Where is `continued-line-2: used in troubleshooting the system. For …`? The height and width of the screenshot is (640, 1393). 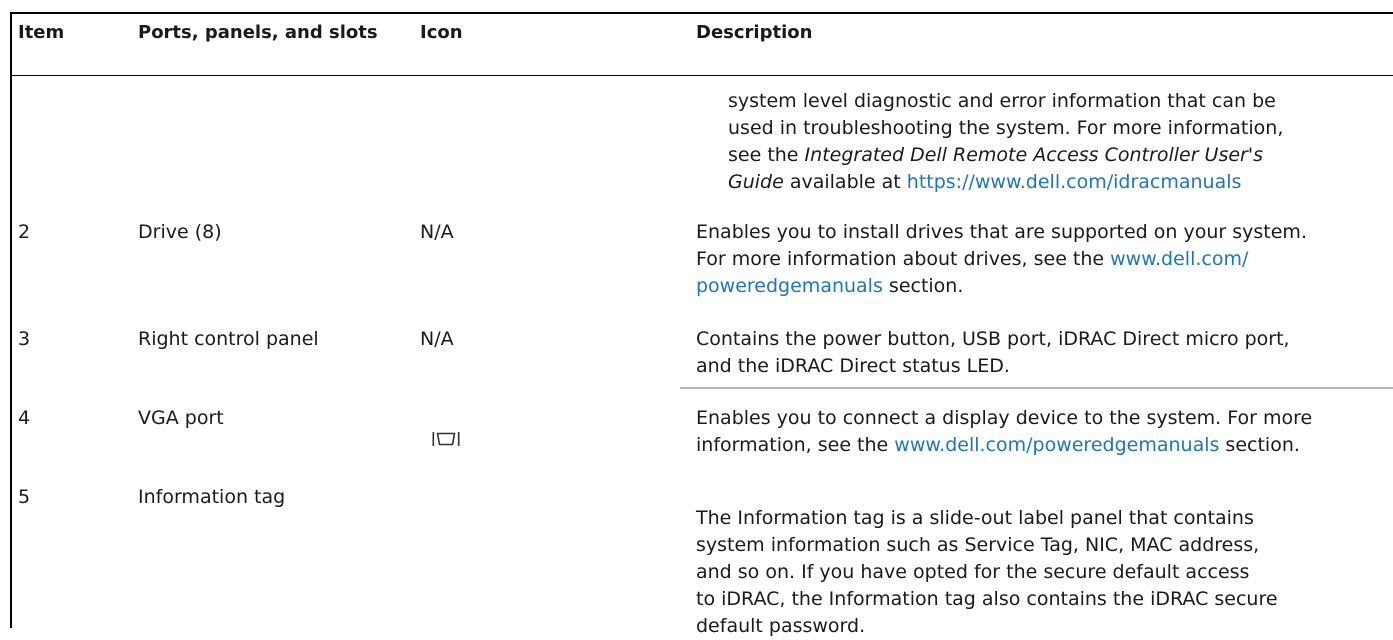
continued-line-2: used in troubleshooting the system. For … is located at coordinates (1006, 128).